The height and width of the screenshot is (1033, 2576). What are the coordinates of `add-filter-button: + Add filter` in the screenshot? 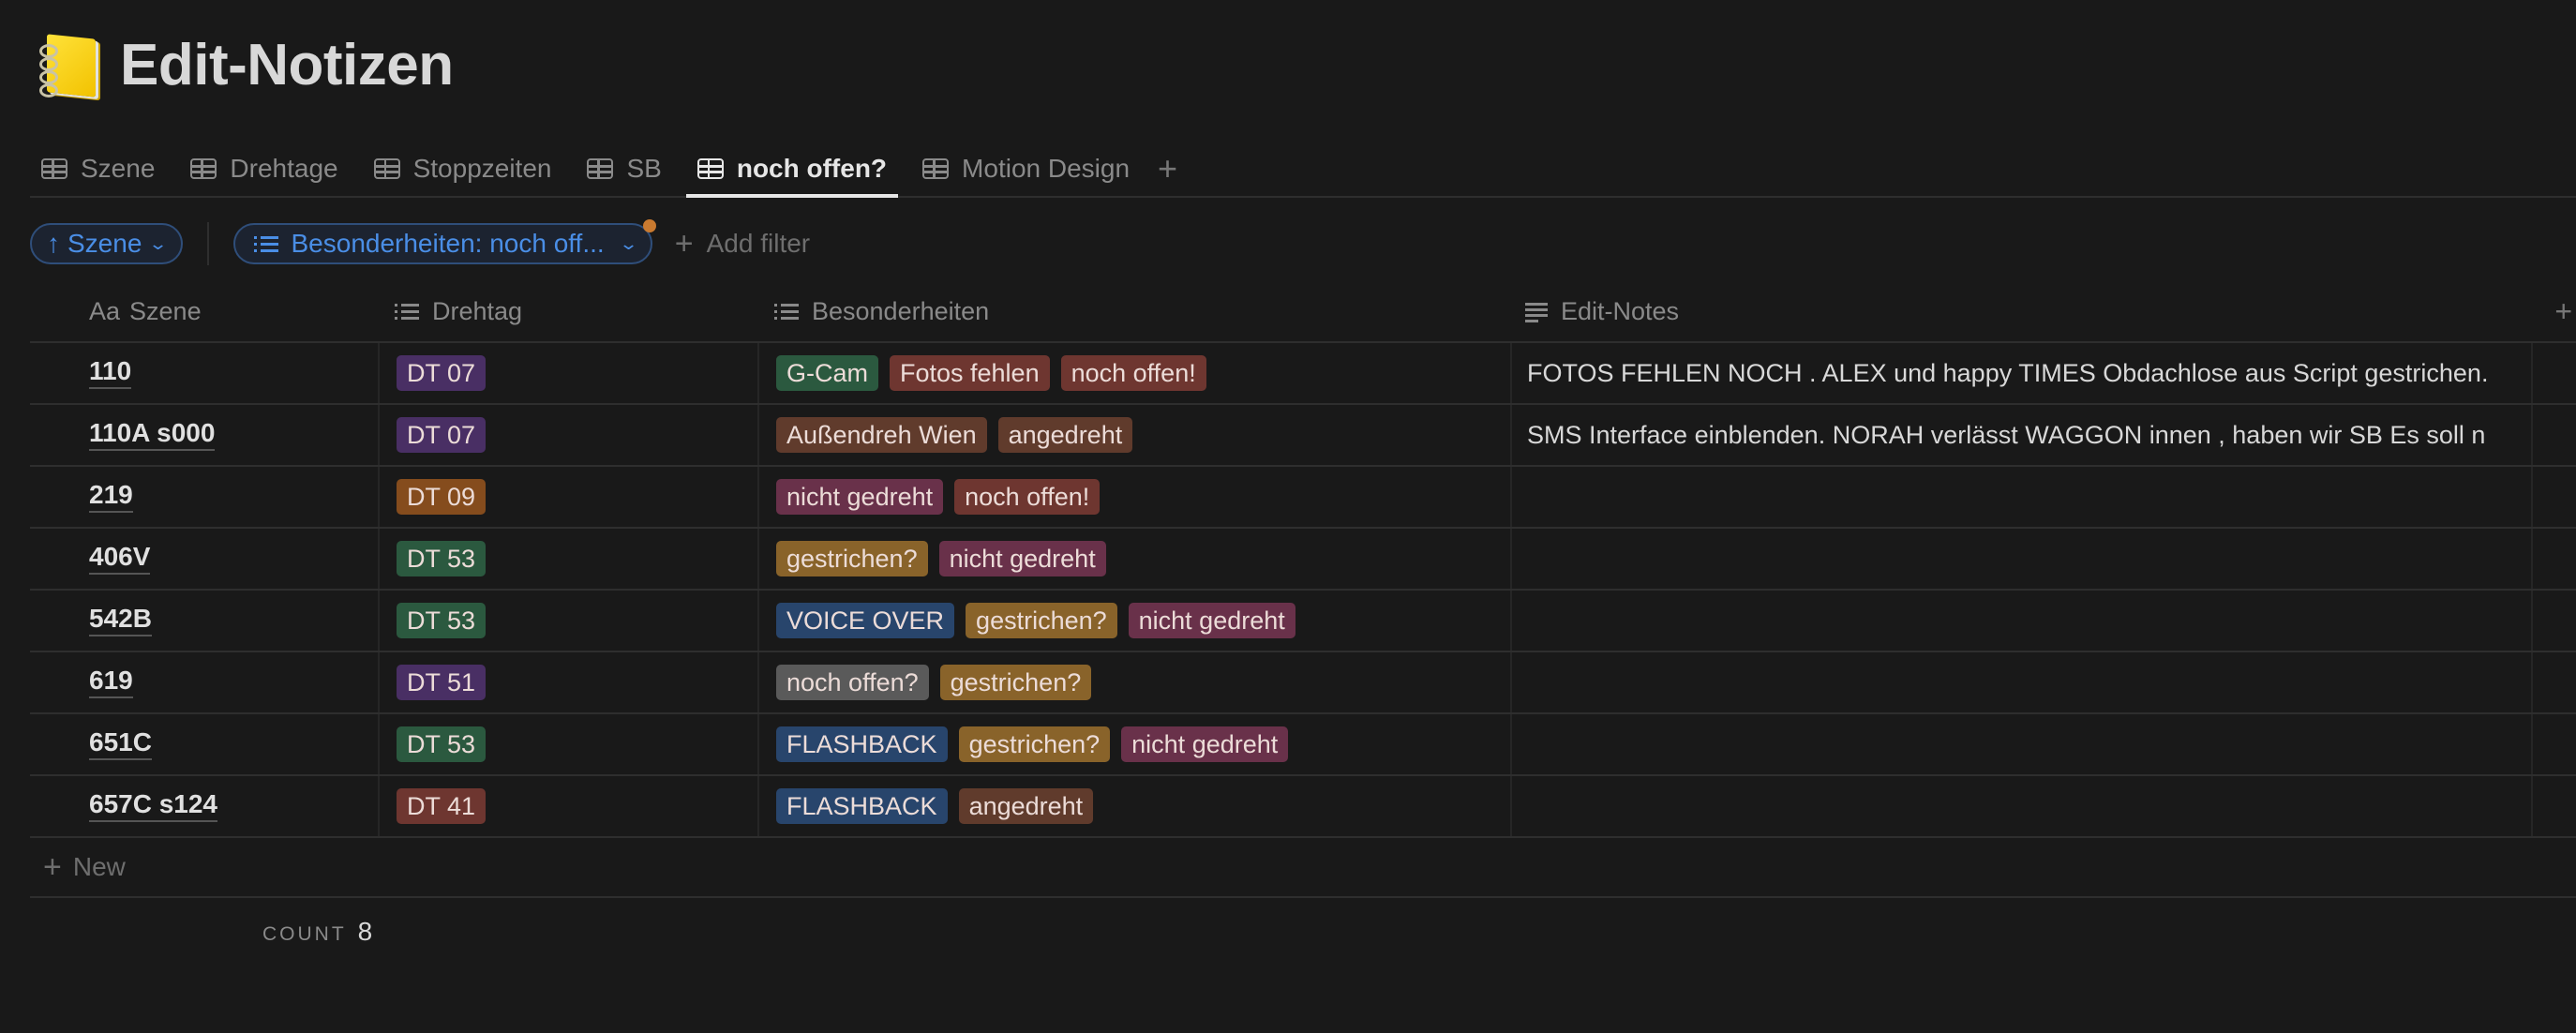 It's located at (743, 244).